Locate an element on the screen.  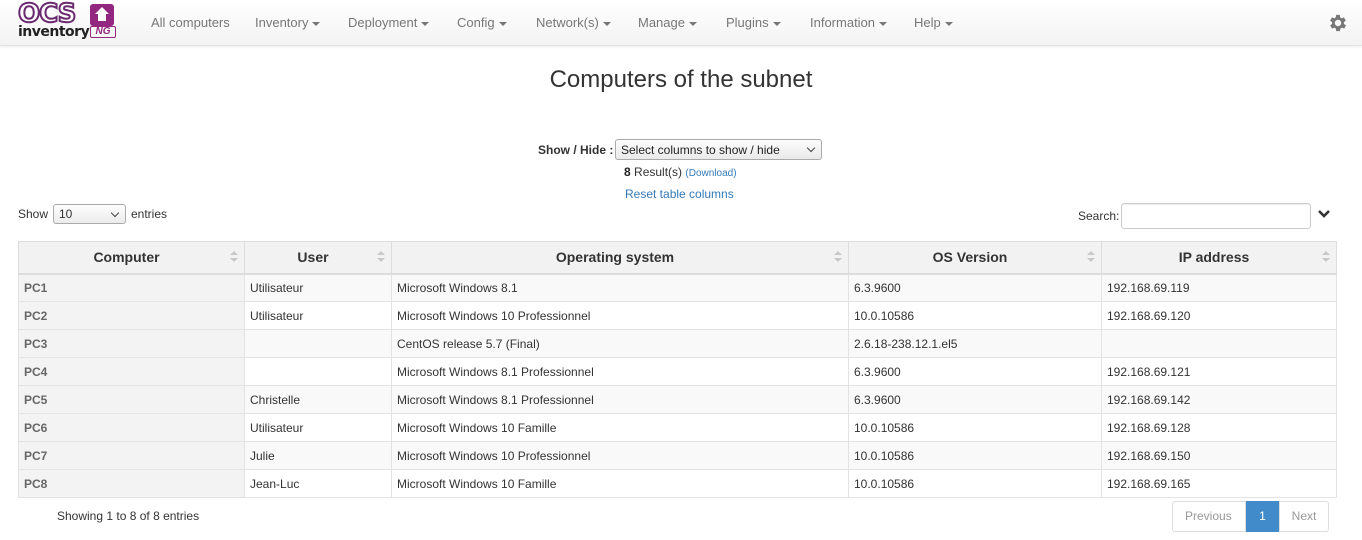
pagination: Previous 1 Next is located at coordinates (1250, 516).